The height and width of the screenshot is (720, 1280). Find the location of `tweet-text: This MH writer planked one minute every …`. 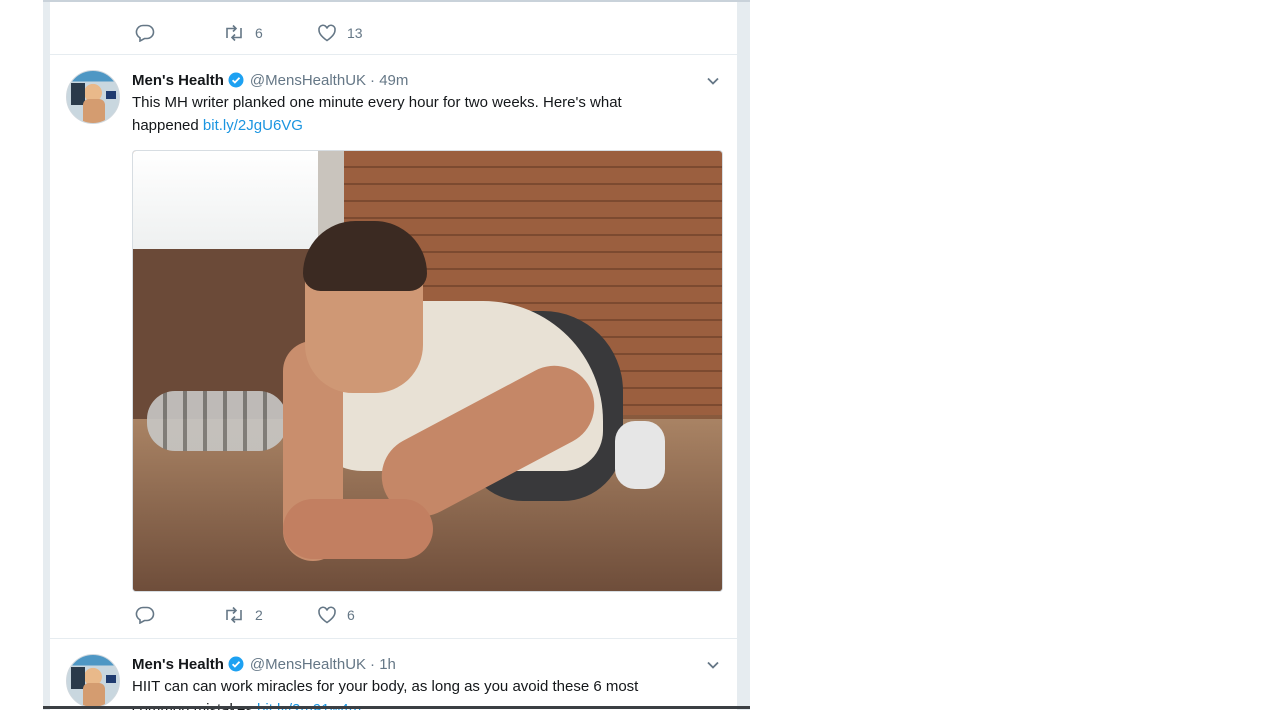

tweet-text: This MH writer planked one minute every … is located at coordinates (412, 114).